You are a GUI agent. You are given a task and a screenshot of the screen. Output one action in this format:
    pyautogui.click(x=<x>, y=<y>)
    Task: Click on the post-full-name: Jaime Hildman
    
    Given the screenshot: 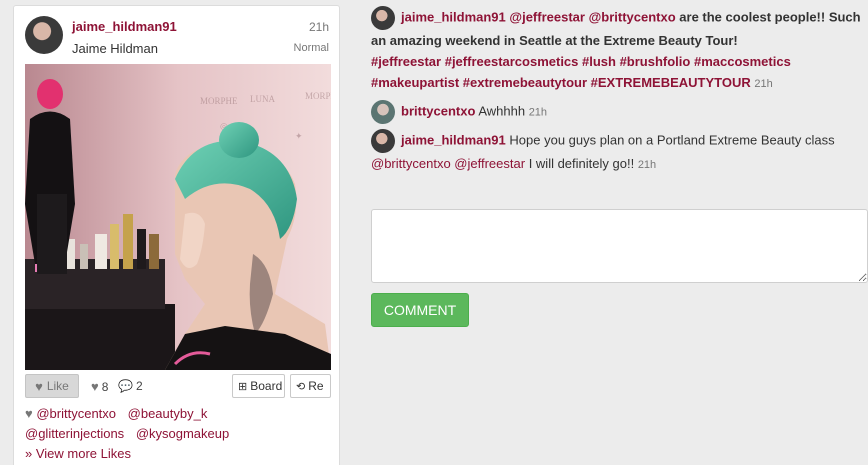 What is the action you would take?
    pyautogui.click(x=115, y=48)
    